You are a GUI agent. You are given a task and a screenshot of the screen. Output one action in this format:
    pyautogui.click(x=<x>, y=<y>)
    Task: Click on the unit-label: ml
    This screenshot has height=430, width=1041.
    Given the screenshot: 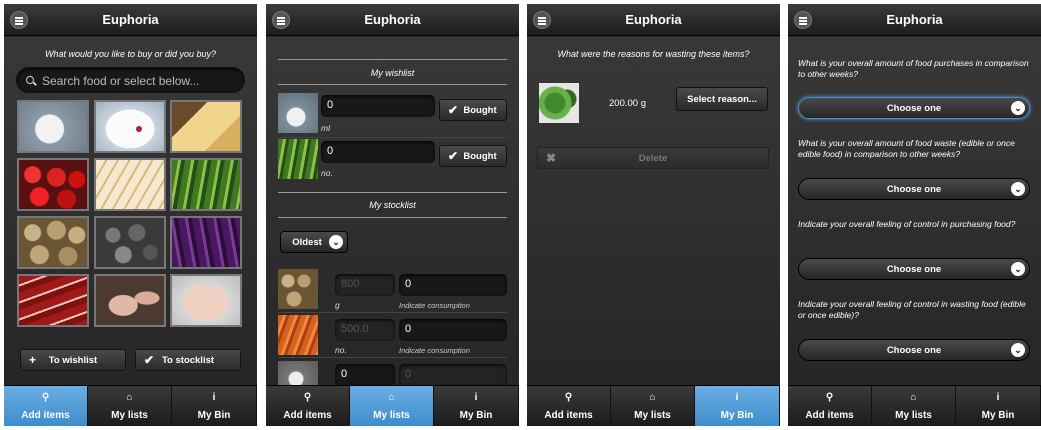 What is the action you would take?
    pyautogui.click(x=325, y=128)
    